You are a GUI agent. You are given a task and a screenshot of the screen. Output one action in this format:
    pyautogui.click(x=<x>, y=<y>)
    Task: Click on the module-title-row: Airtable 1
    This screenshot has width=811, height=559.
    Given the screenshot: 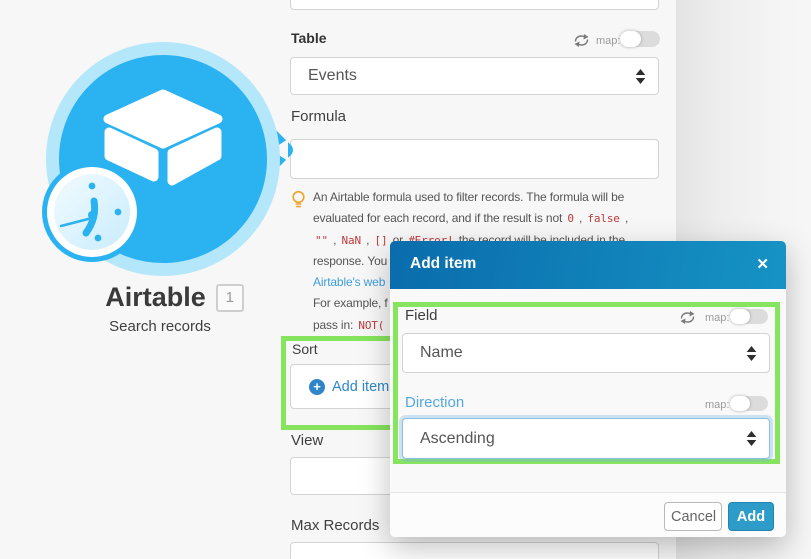 What is the action you would take?
    pyautogui.click(x=174, y=297)
    